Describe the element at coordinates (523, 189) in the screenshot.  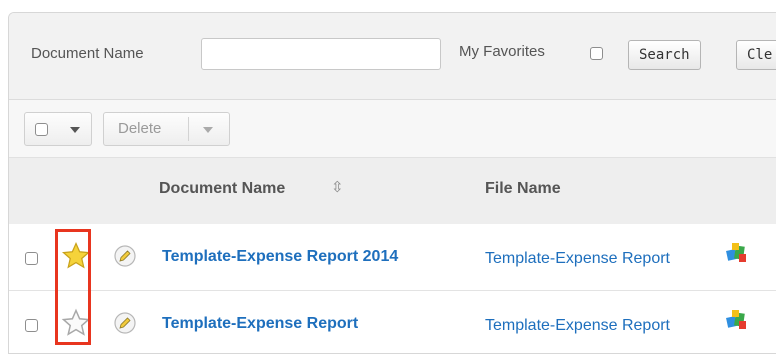
I see `column-header-file-name: File Name` at that location.